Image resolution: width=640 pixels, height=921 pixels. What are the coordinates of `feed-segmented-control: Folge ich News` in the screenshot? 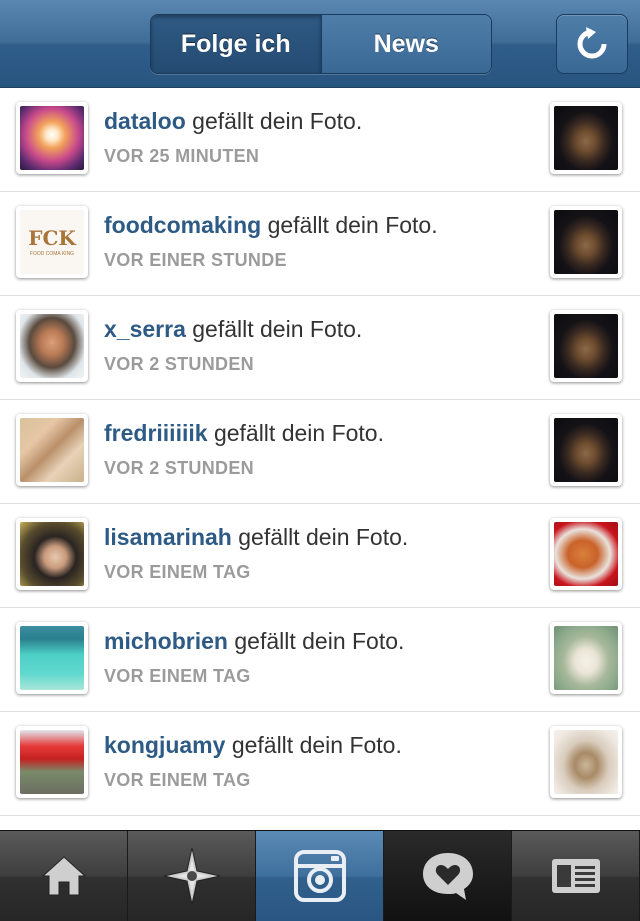 It's located at (321, 44).